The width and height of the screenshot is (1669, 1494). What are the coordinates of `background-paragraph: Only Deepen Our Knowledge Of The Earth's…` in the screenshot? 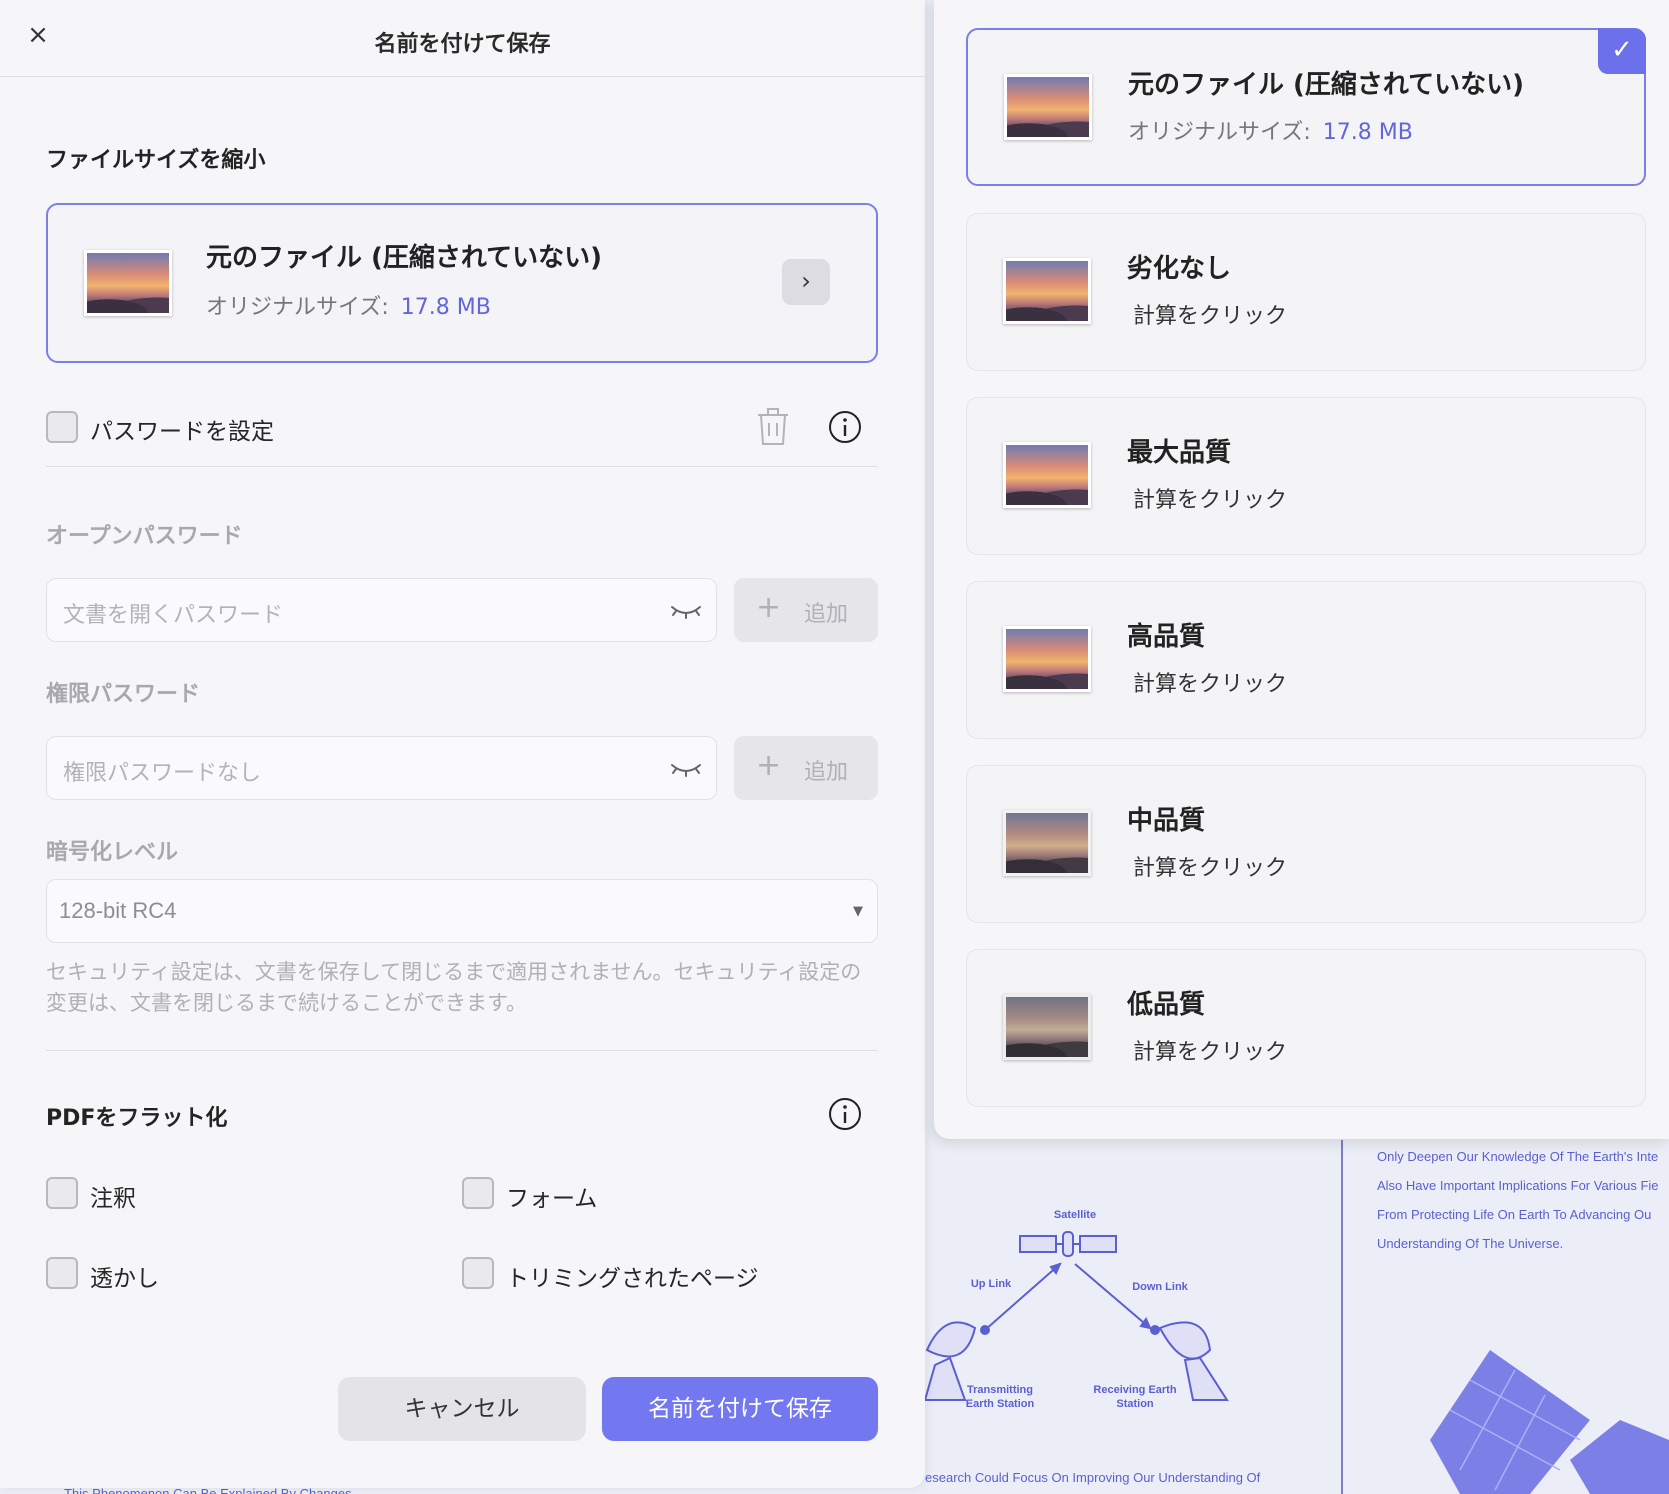 It's located at (1523, 1200).